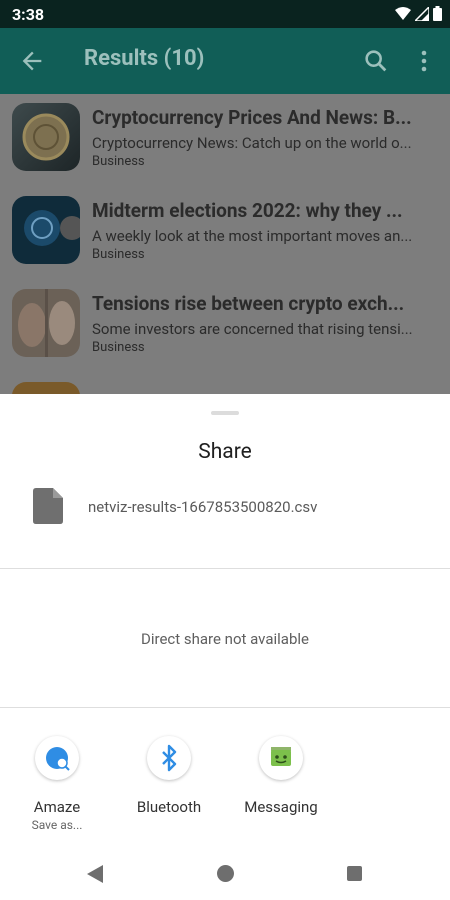 This screenshot has width=450, height=900. I want to click on navigation-bar, so click(225, 873).